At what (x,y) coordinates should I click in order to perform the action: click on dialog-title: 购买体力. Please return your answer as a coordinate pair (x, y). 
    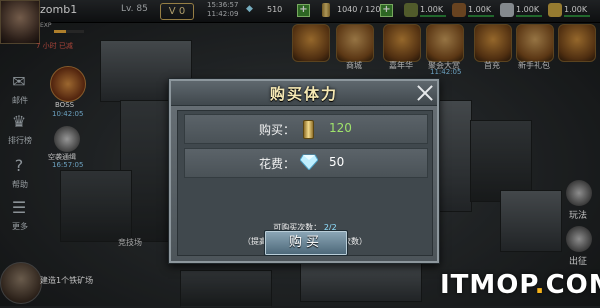
    Looking at the image, I should click on (303, 94).